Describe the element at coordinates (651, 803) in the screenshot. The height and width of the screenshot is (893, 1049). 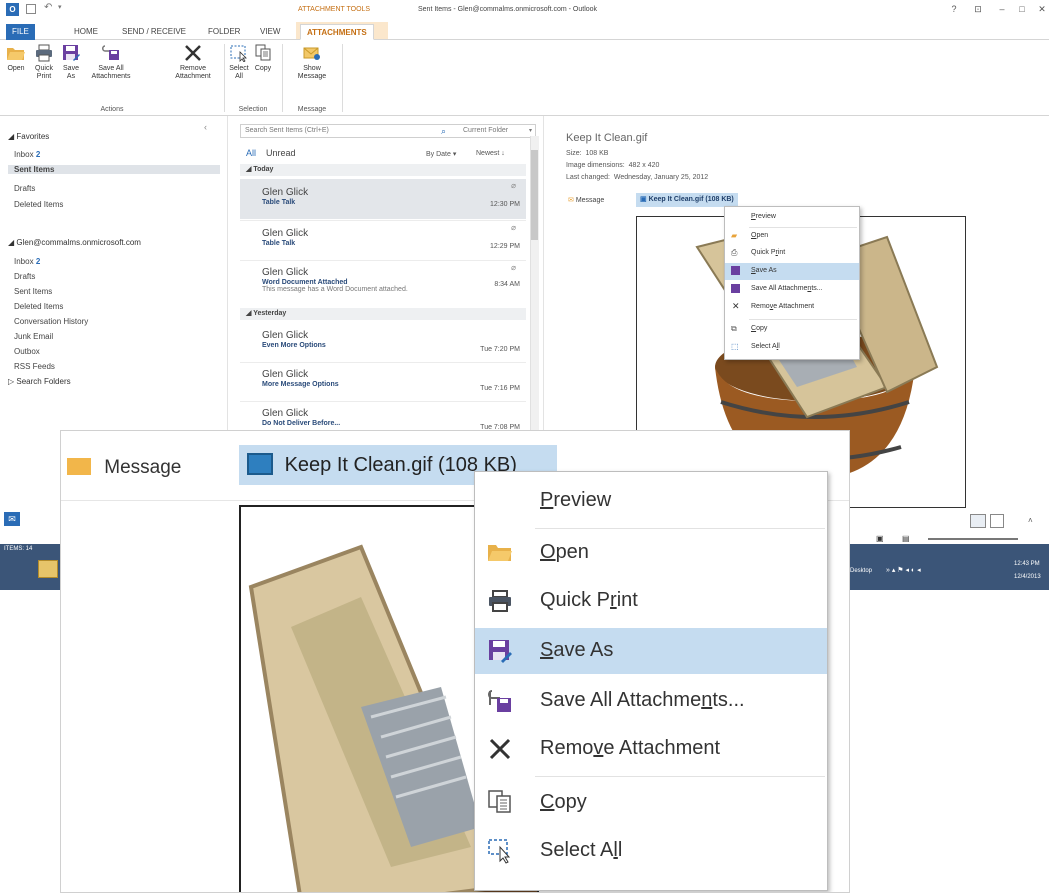
I see `menu-item-copy: Copy` at that location.